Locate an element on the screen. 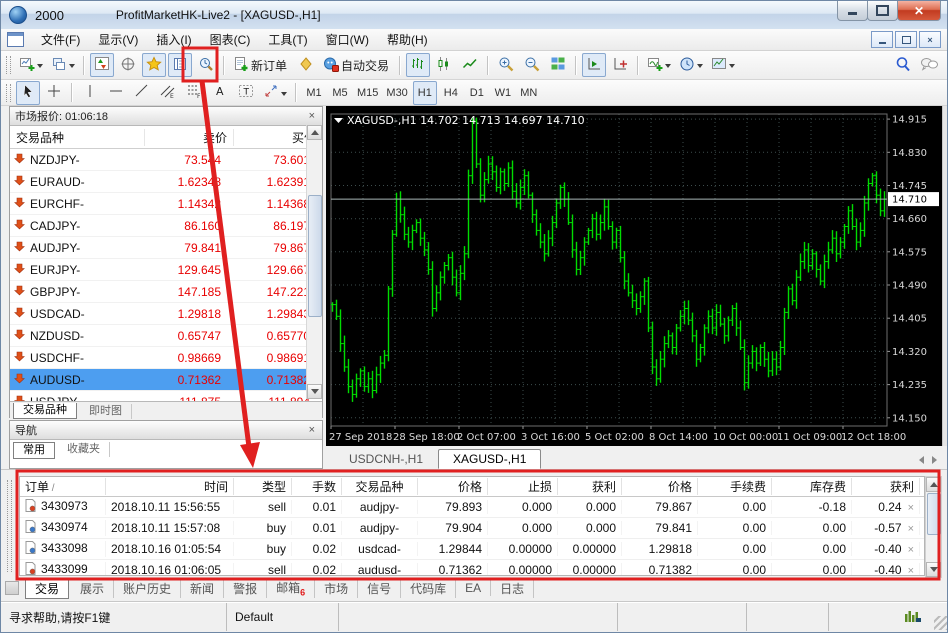 Image resolution: width=948 pixels, height=633 pixels. tab-scroll-right-icon is located at coordinates (936, 460).